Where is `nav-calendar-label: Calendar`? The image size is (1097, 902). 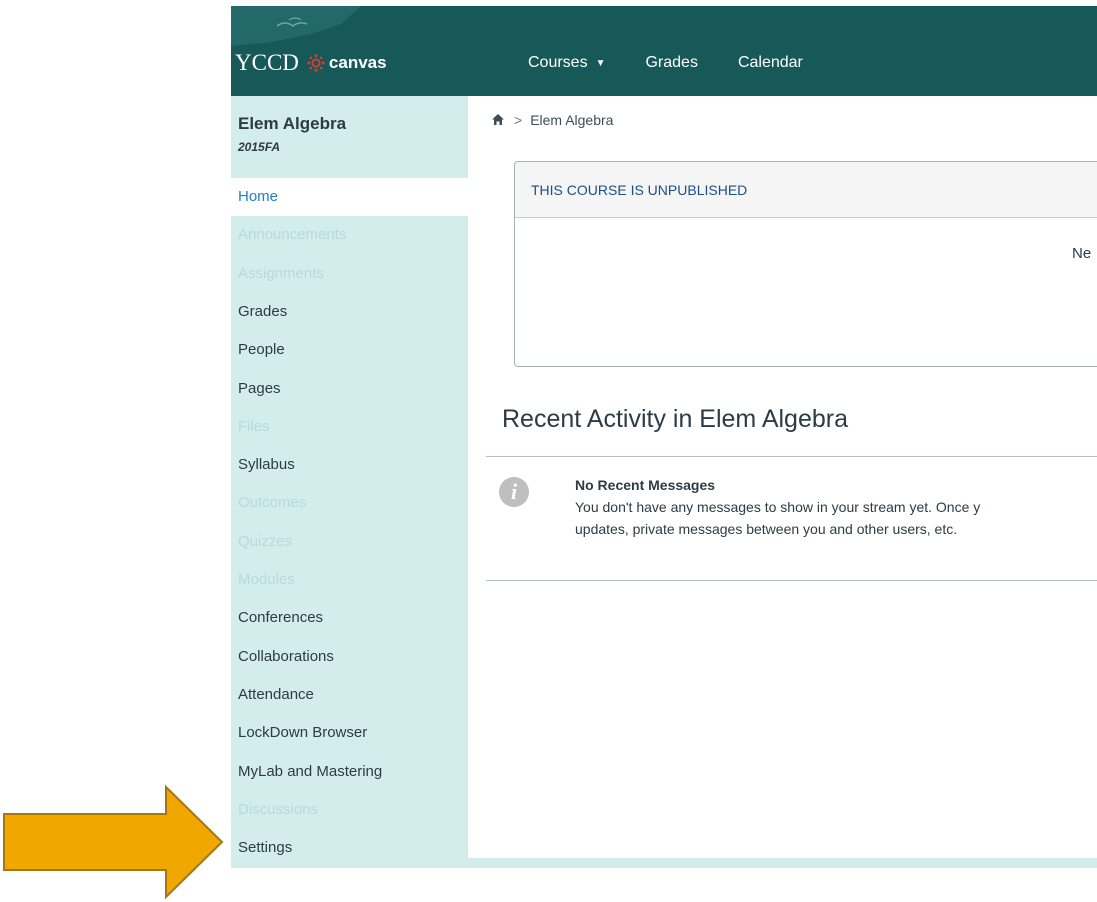 nav-calendar-label: Calendar is located at coordinates (770, 62).